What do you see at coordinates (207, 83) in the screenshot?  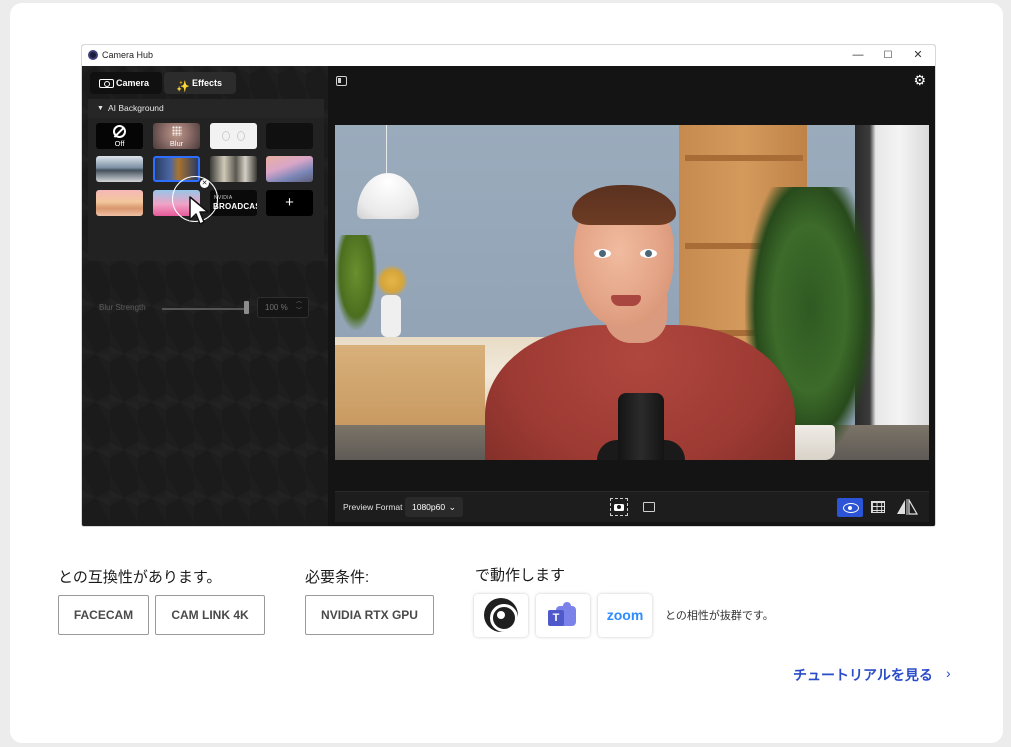 I see `tab-effects-label: Effects` at bounding box center [207, 83].